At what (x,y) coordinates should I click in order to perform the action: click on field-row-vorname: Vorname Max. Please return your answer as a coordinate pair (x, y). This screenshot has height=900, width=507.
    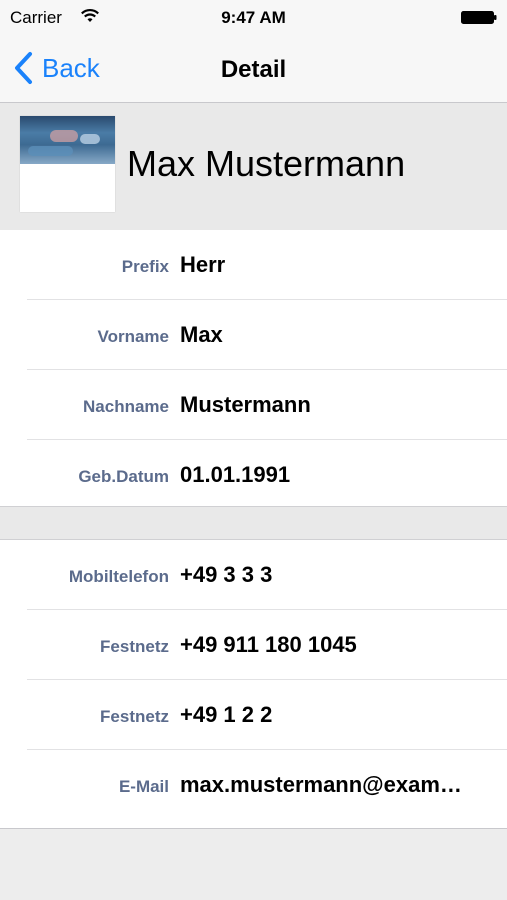
    Looking at the image, I should click on (267, 335).